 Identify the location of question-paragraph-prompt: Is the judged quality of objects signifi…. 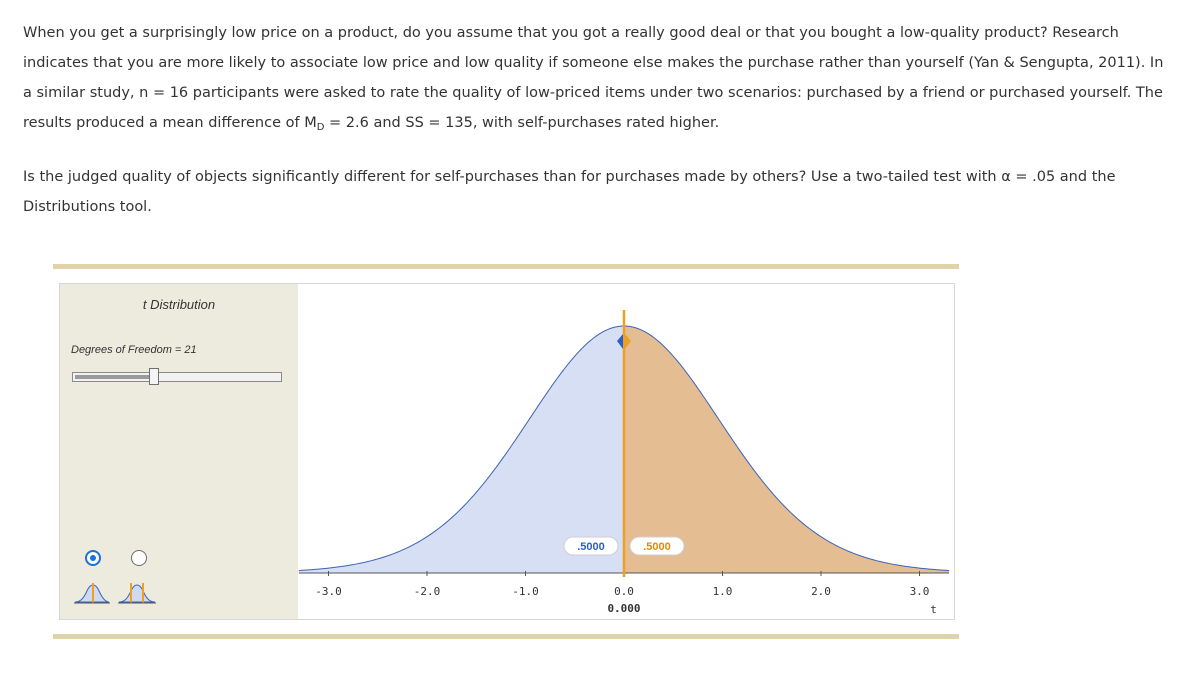
(569, 192).